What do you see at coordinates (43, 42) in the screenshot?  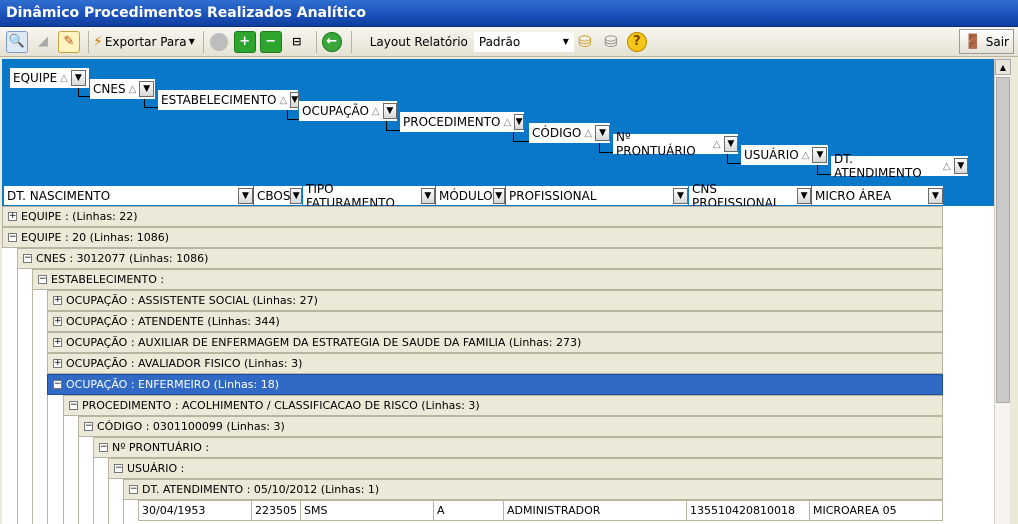 I see `eraser-icon: ◢` at bounding box center [43, 42].